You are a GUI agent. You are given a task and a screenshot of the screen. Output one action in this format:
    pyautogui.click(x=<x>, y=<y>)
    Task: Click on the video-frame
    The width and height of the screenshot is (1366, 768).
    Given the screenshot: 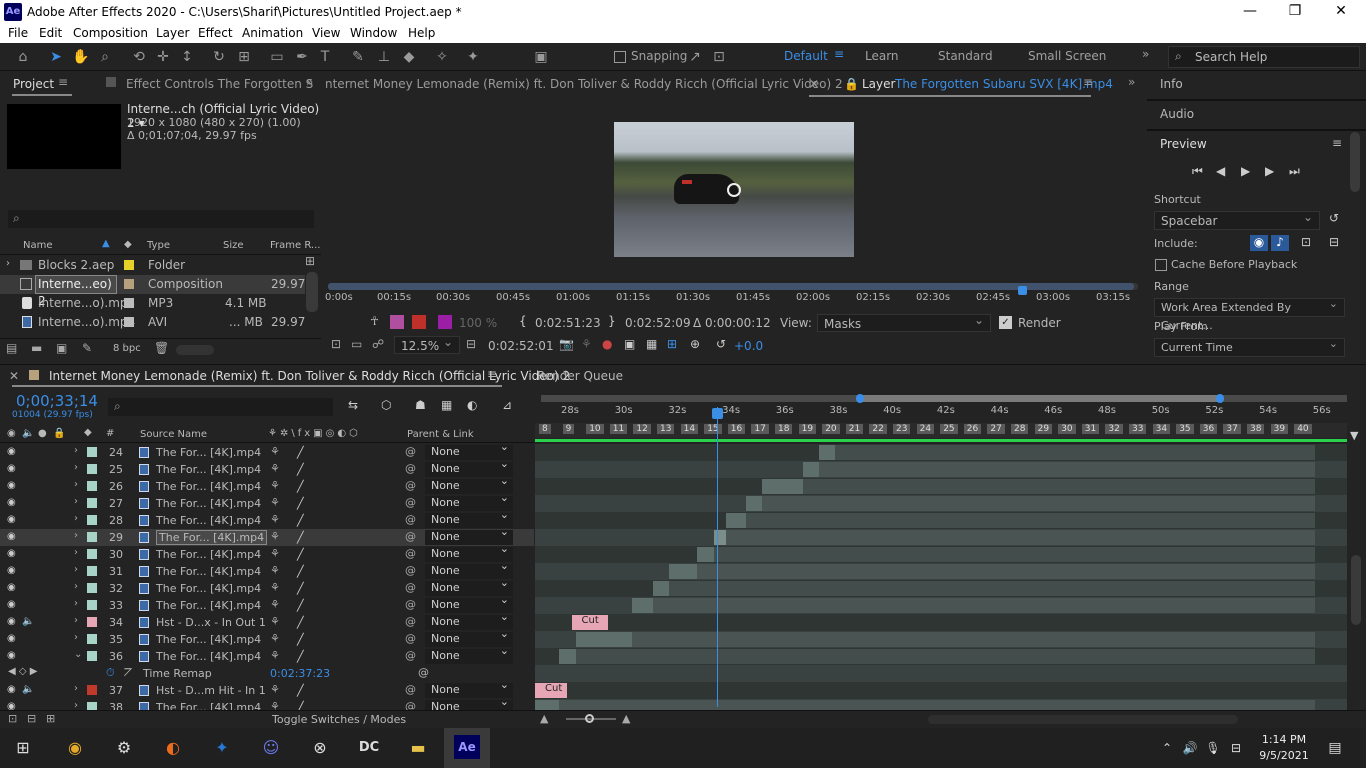 What is the action you would take?
    pyautogui.click(x=734, y=189)
    